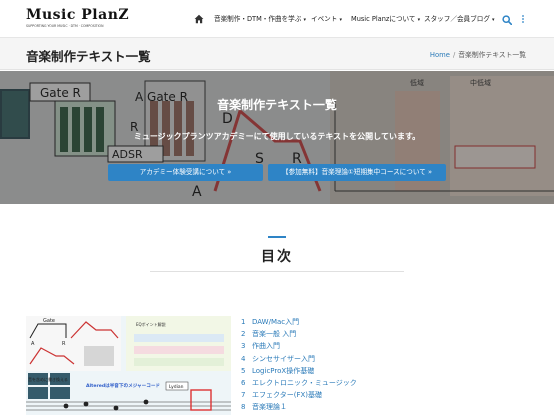  What do you see at coordinates (243, 322) in the screenshot?
I see `toc-item-number: 1` at bounding box center [243, 322].